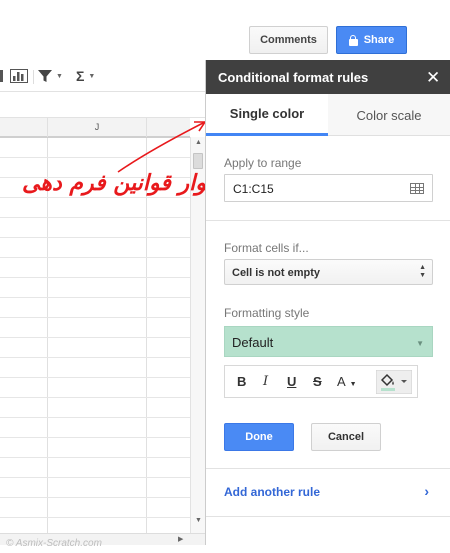 Image resolution: width=450 pixels, height=553 pixels. What do you see at coordinates (97, 127) in the screenshot?
I see `column-header-j: J` at bounding box center [97, 127].